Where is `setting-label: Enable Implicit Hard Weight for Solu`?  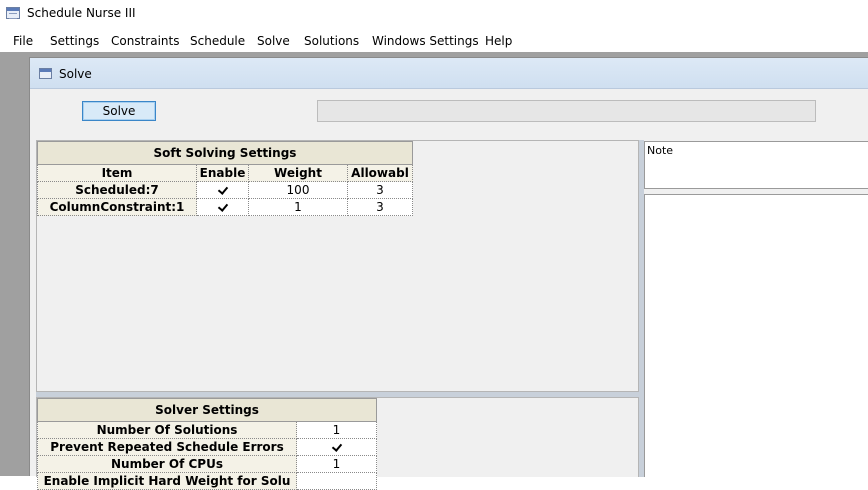 setting-label: Enable Implicit Hard Weight for Solu is located at coordinates (167, 481).